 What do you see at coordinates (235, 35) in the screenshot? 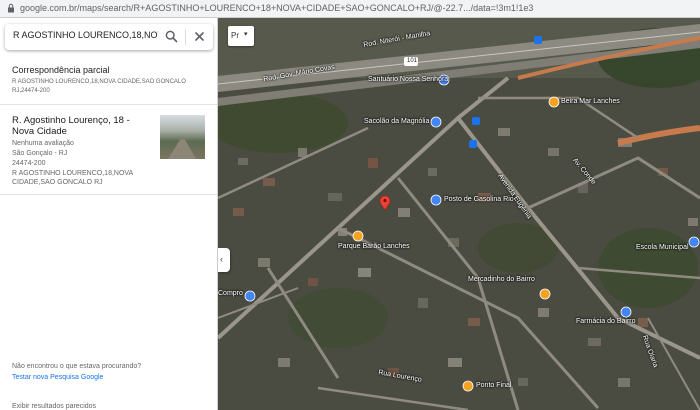
I see `layer-label: Pr` at bounding box center [235, 35].